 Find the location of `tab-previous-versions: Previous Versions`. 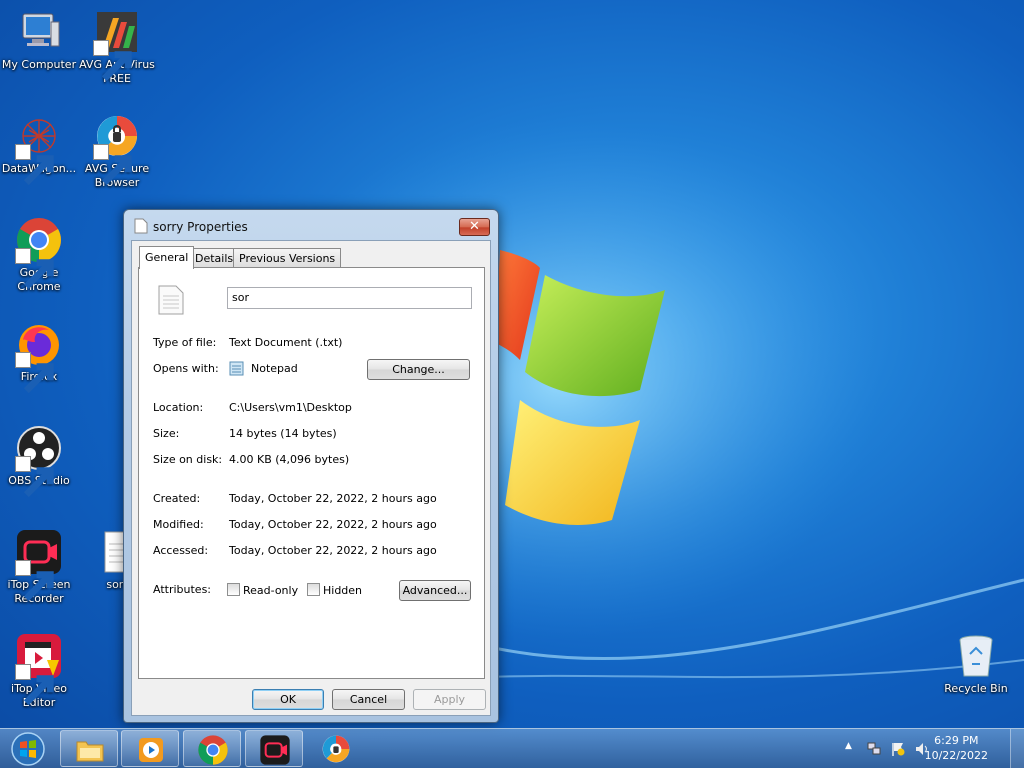

tab-previous-versions: Previous Versions is located at coordinates (287, 258).